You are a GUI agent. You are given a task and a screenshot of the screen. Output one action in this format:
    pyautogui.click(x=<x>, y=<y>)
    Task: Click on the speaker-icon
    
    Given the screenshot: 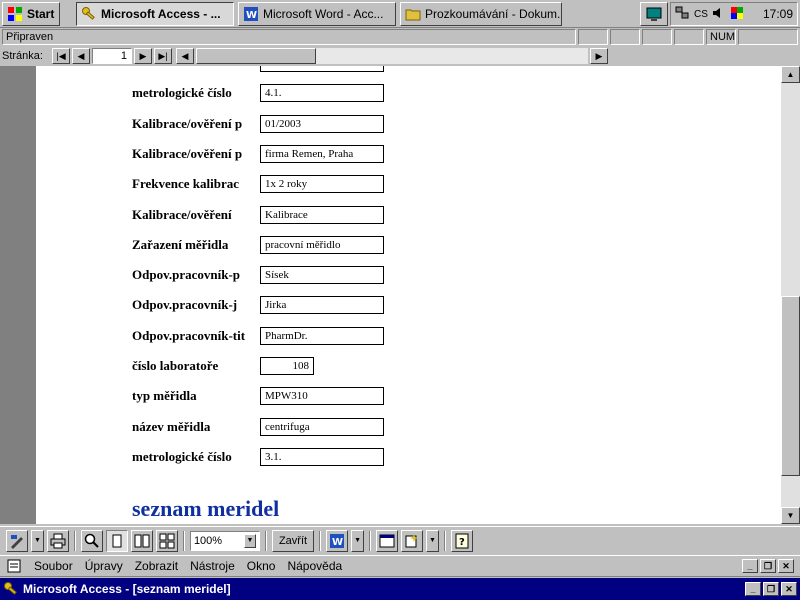 What is the action you would take?
    pyautogui.click(x=719, y=14)
    